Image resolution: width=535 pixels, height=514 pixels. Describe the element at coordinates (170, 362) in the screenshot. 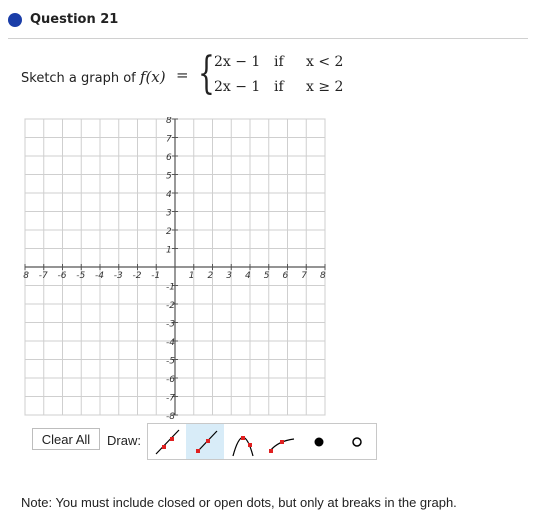

I see `y-tick-label: -5` at that location.